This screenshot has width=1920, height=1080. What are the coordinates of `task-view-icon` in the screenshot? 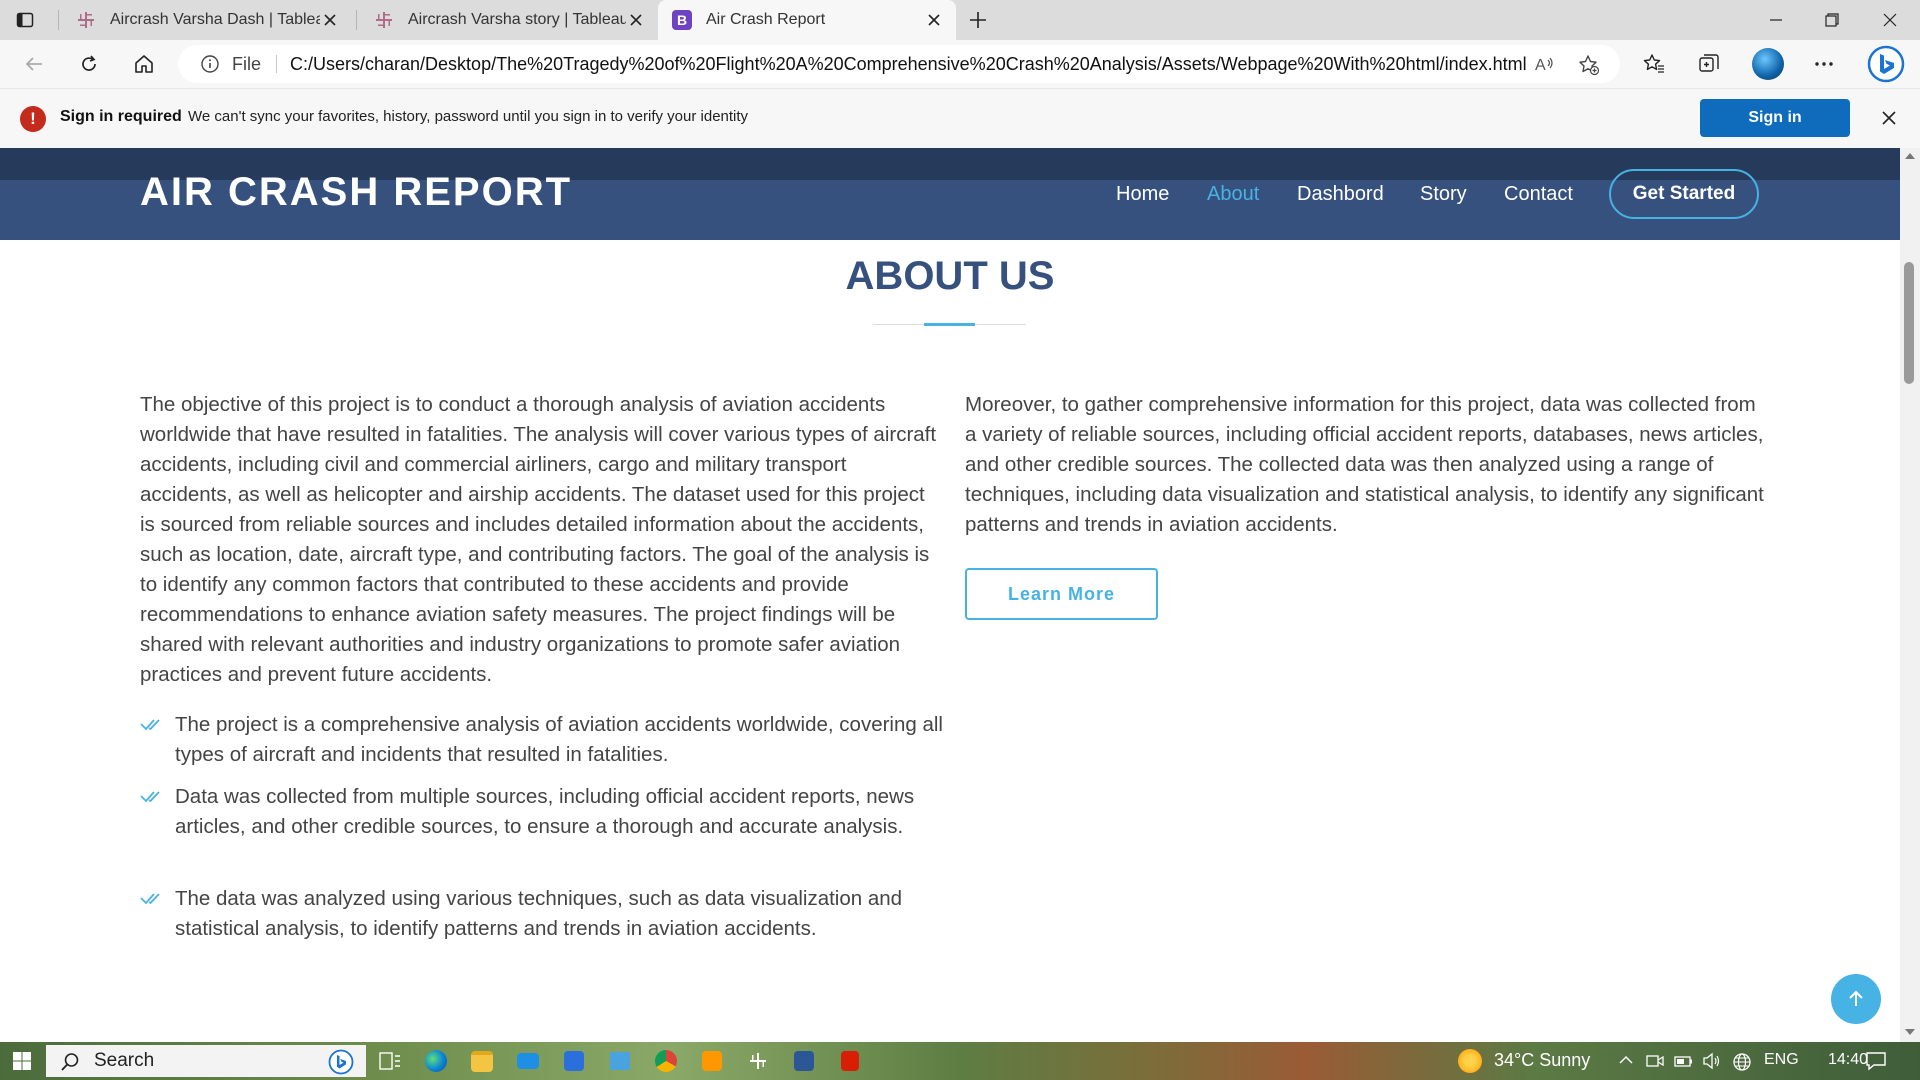 It's located at (389, 1061).